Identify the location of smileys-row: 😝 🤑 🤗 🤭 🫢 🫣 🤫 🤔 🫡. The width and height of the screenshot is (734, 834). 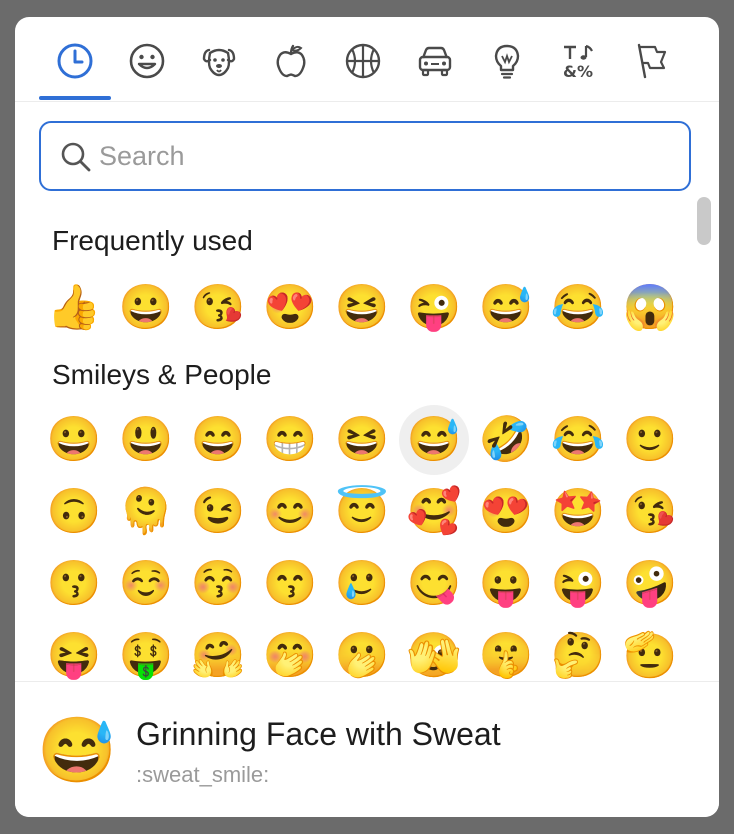
(359, 651).